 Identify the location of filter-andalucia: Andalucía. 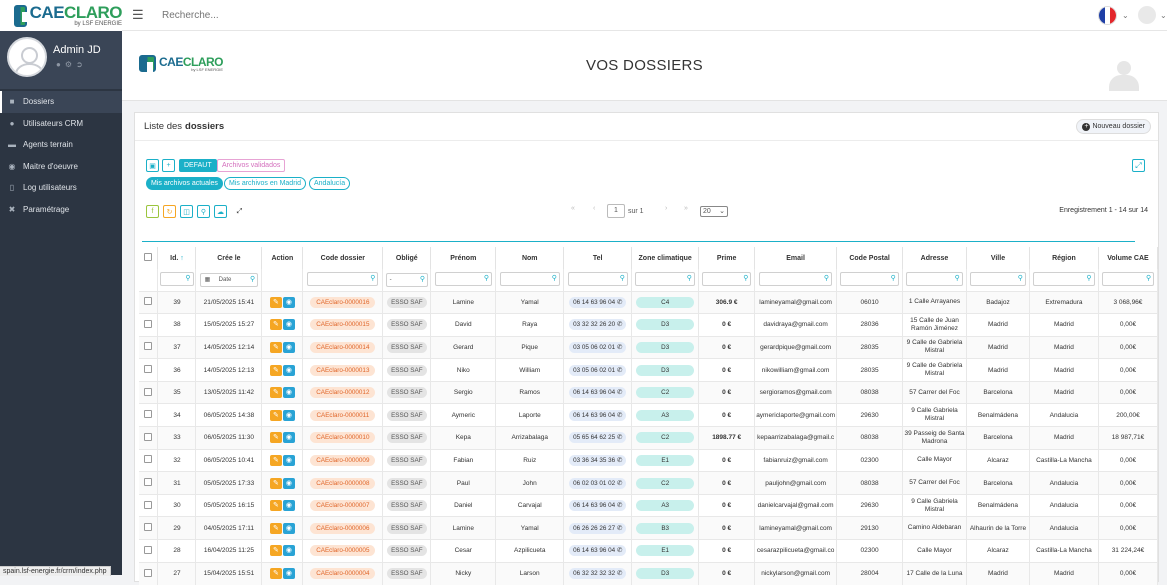
(330, 183).